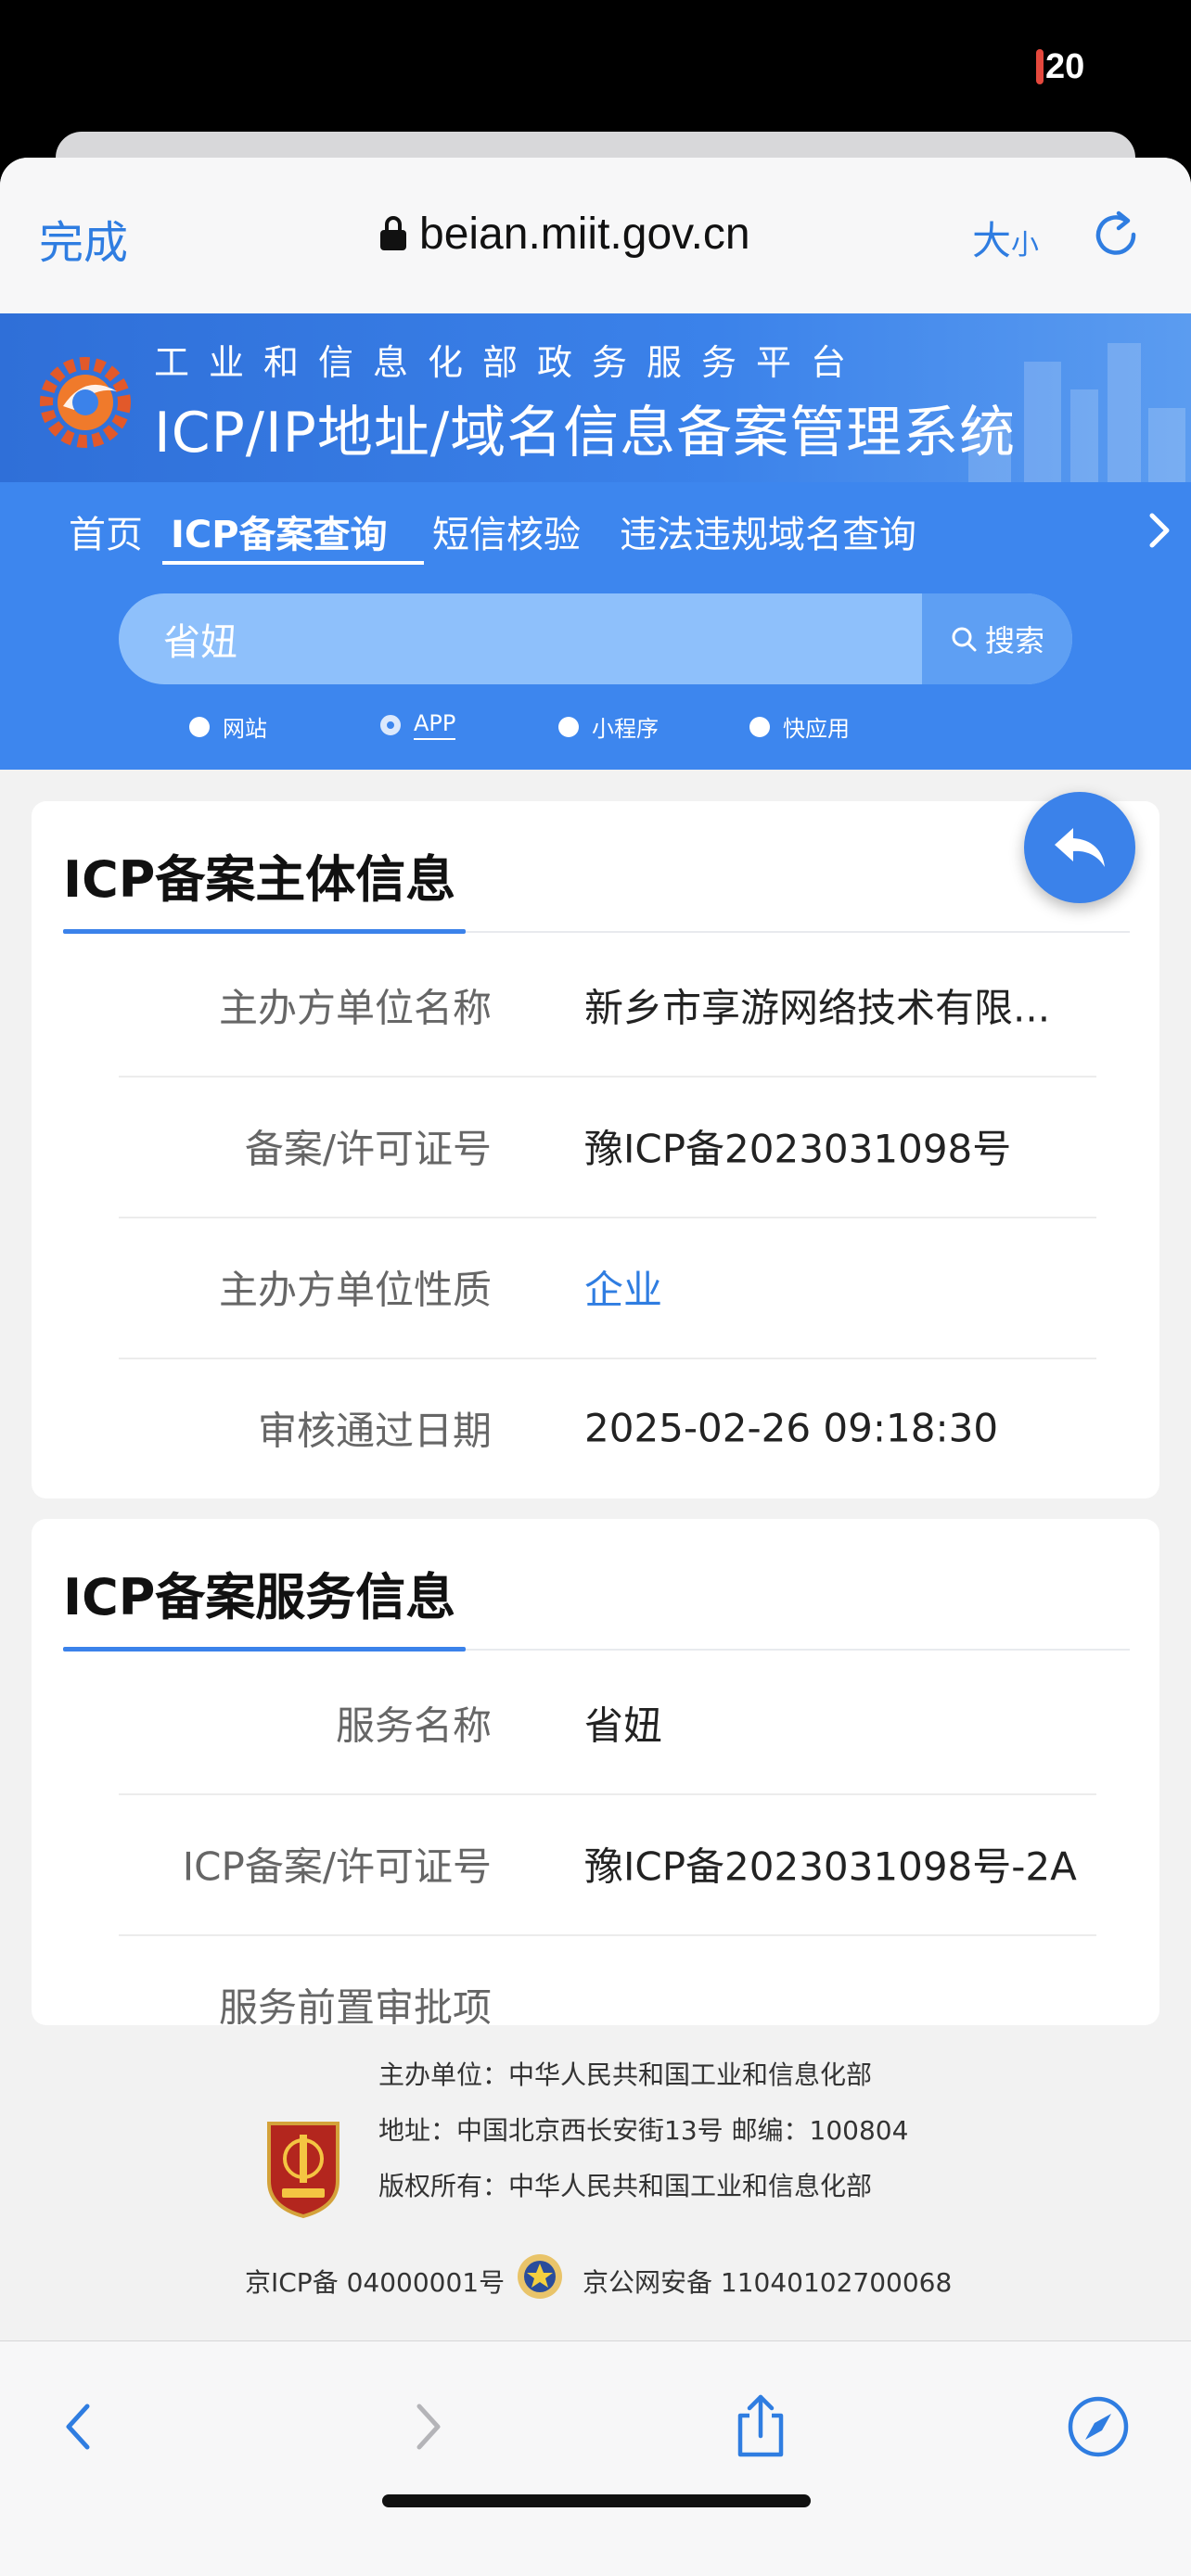 This screenshot has height=2576, width=1191. I want to click on reply-icon, so click(1080, 847).